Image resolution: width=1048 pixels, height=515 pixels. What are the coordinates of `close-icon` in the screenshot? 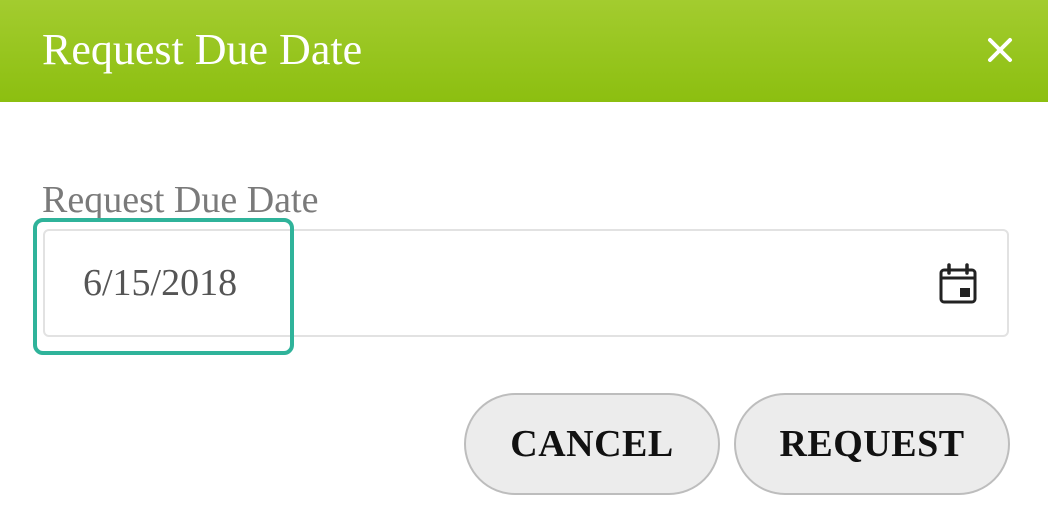 It's located at (1000, 50).